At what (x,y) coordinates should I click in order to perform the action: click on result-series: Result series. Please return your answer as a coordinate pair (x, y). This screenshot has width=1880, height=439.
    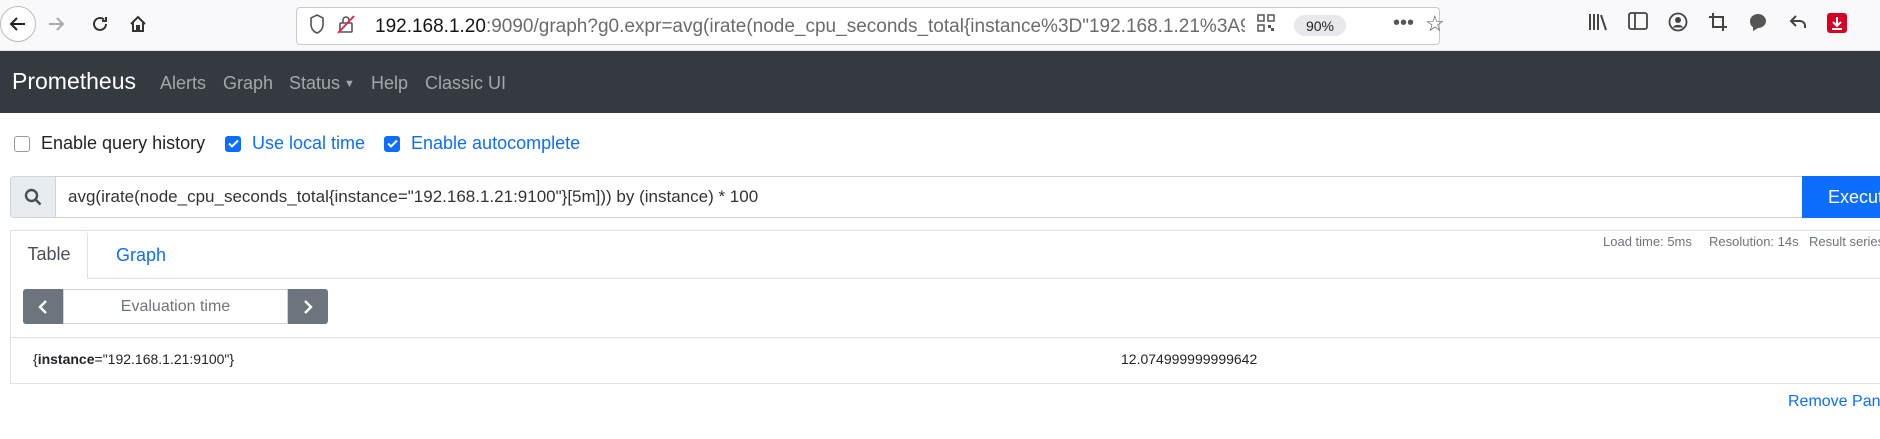
    Looking at the image, I should click on (1844, 241).